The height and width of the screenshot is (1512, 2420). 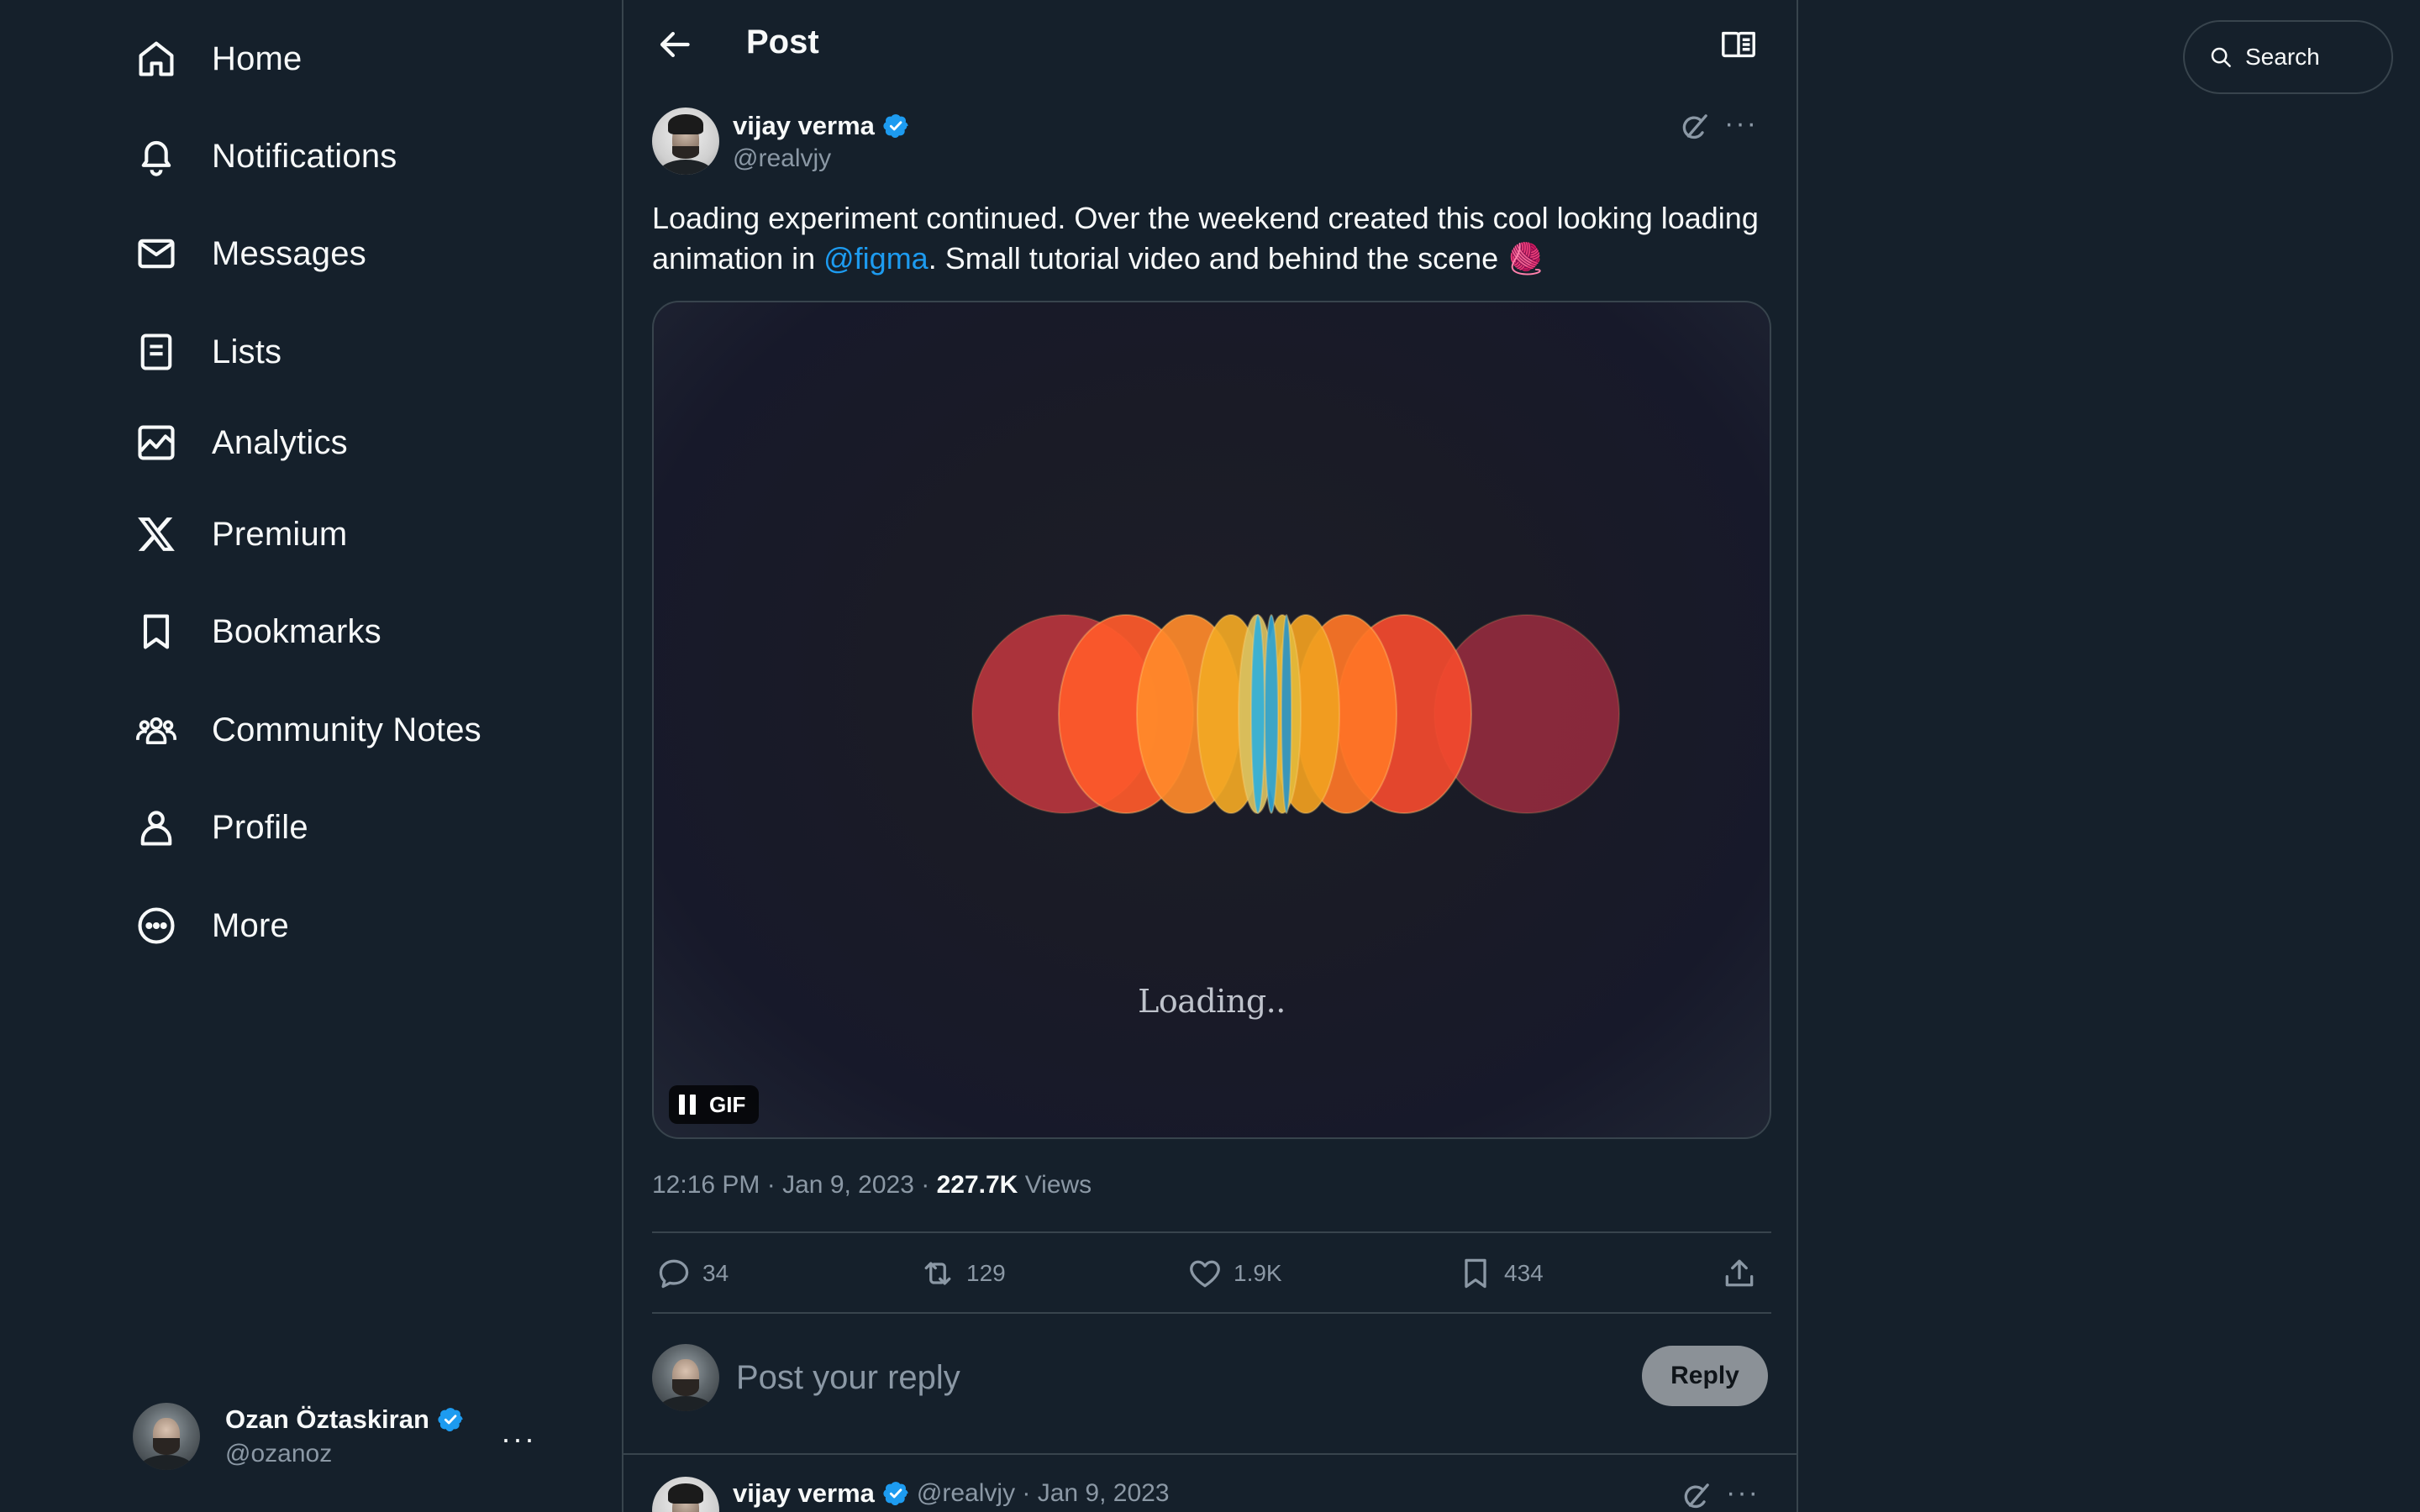 I want to click on author-handle: @realvjy, so click(x=782, y=158).